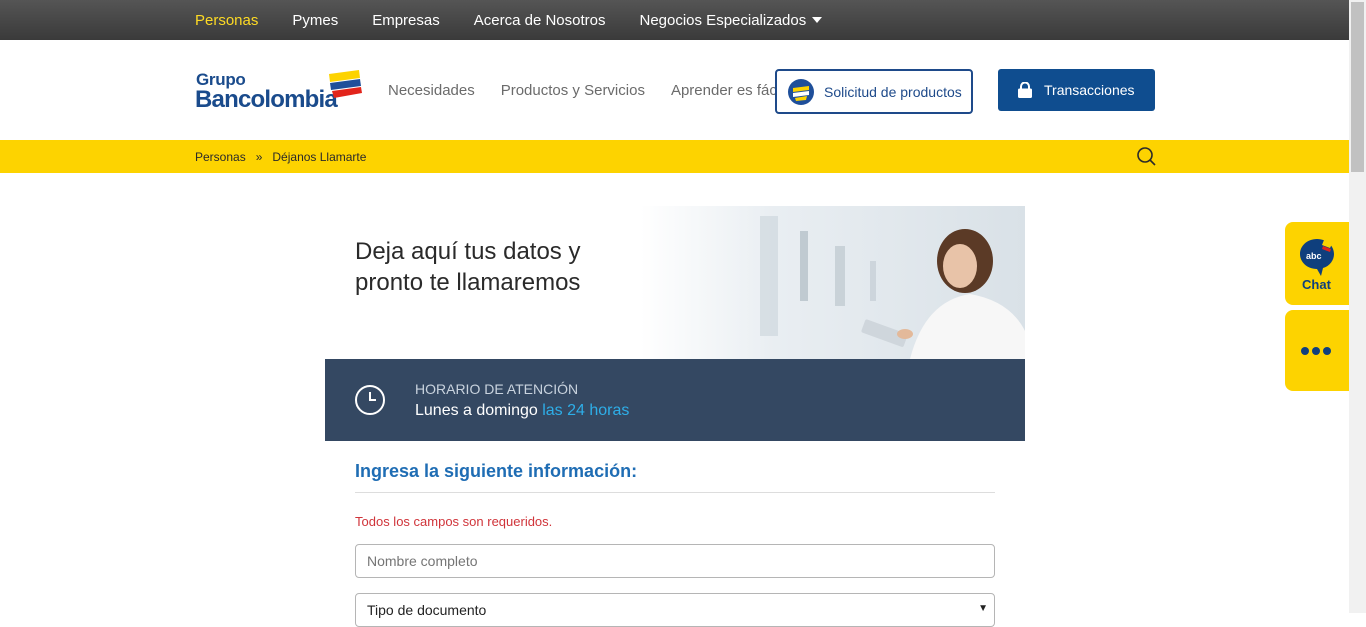 The image size is (1366, 627). Describe the element at coordinates (540, 20) in the screenshot. I see `topnav-acerca: Acerca de Nosotros` at that location.